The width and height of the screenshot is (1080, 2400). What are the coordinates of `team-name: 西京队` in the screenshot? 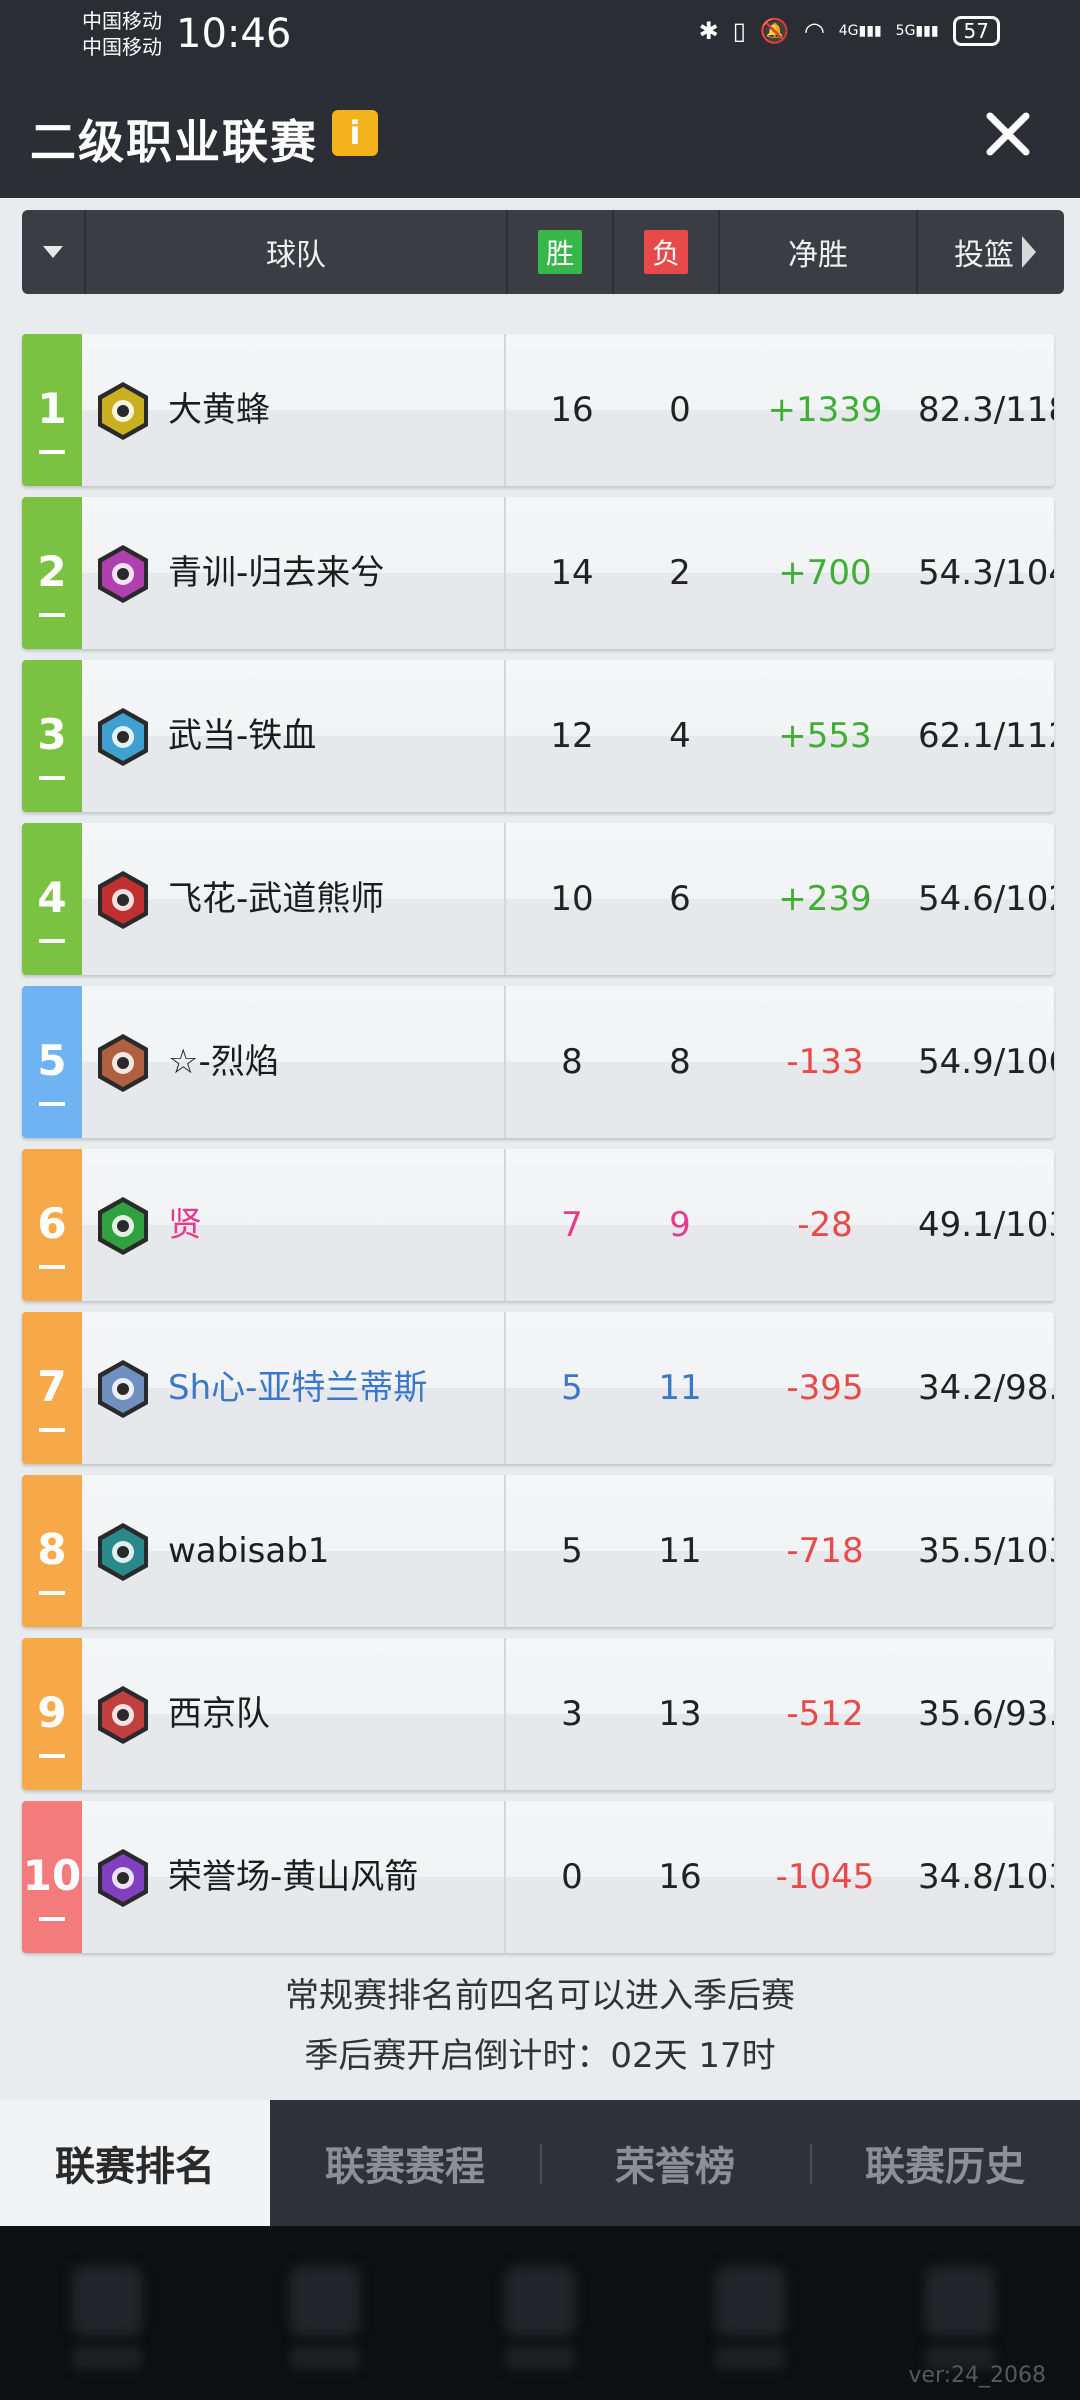 It's located at (219, 1714).